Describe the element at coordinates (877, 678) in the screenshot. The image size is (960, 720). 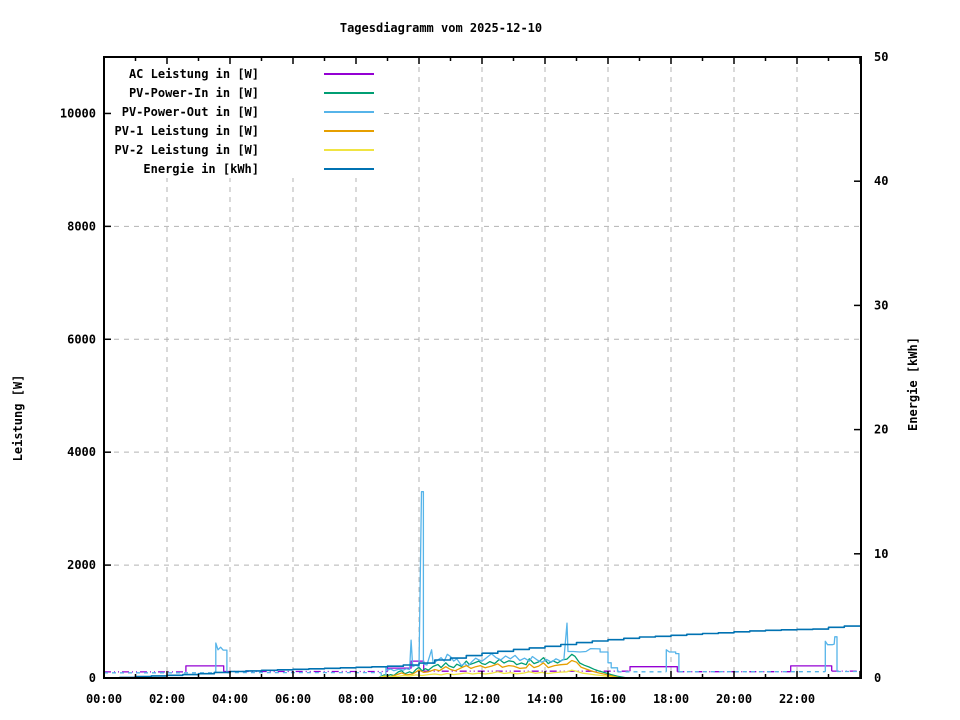
I see `y-right-tick-label: 0` at that location.